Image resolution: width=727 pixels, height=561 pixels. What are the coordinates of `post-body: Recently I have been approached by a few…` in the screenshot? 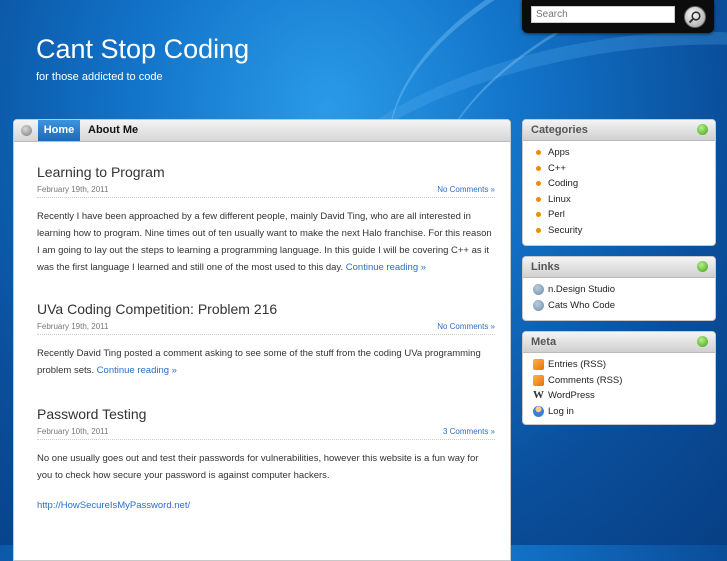 It's located at (266, 242).